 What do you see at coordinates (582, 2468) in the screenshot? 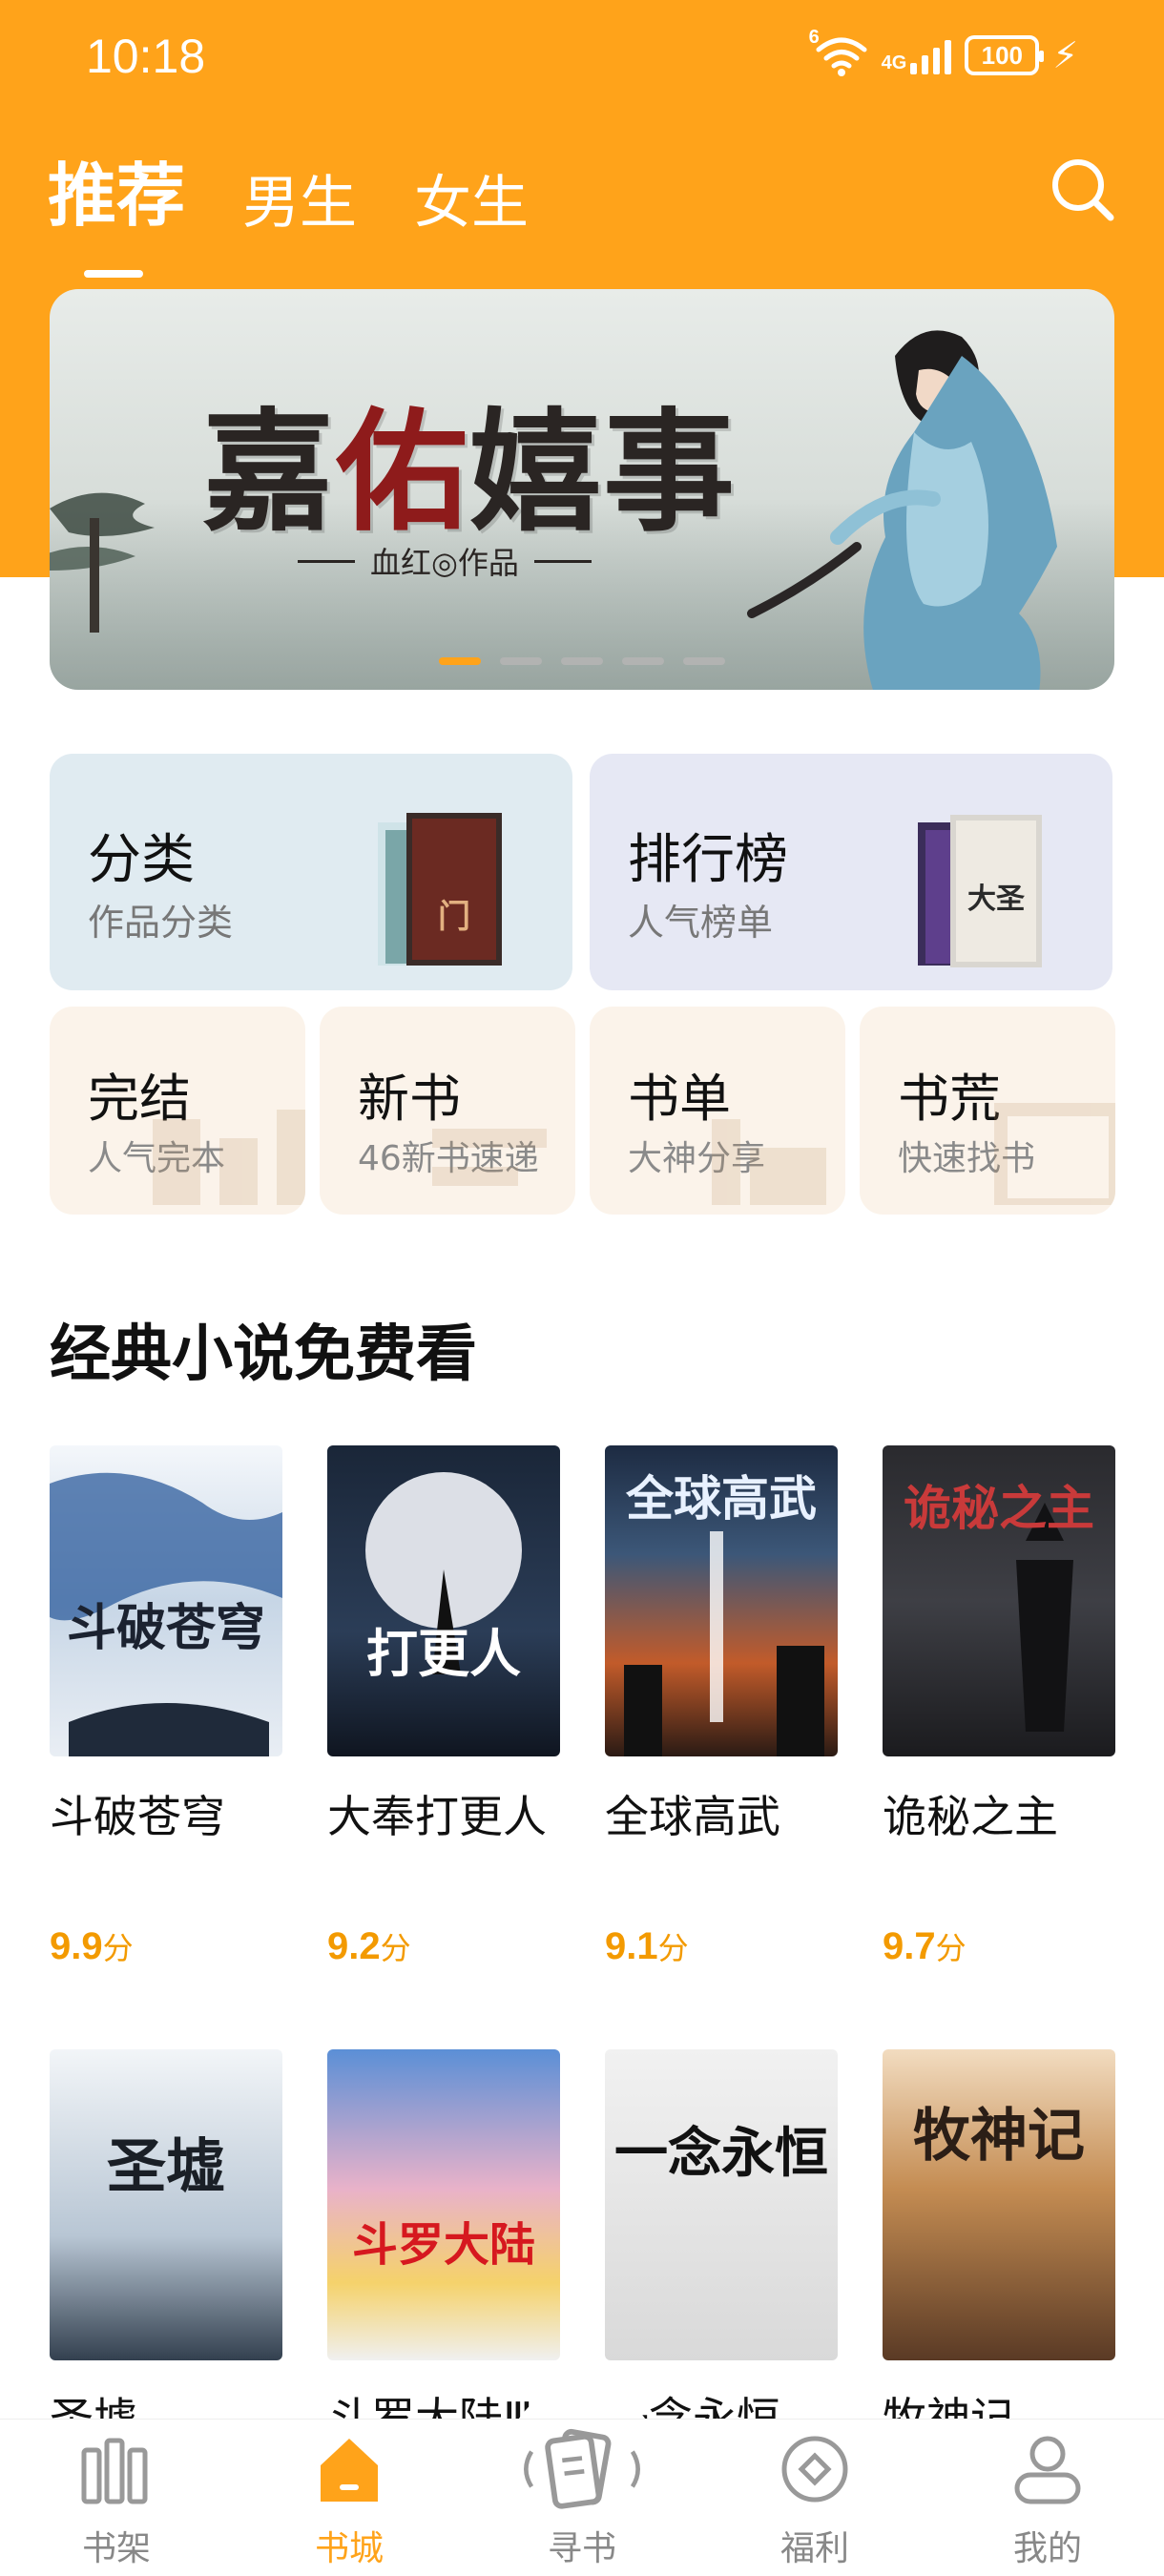
I see `find-book-icon` at bounding box center [582, 2468].